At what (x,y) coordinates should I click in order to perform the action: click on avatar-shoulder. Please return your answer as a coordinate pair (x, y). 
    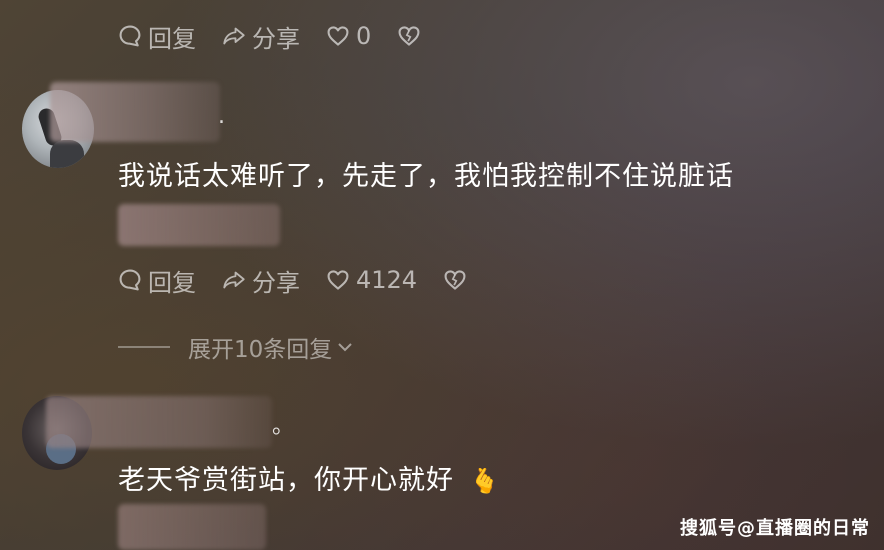
    Looking at the image, I should click on (67, 154).